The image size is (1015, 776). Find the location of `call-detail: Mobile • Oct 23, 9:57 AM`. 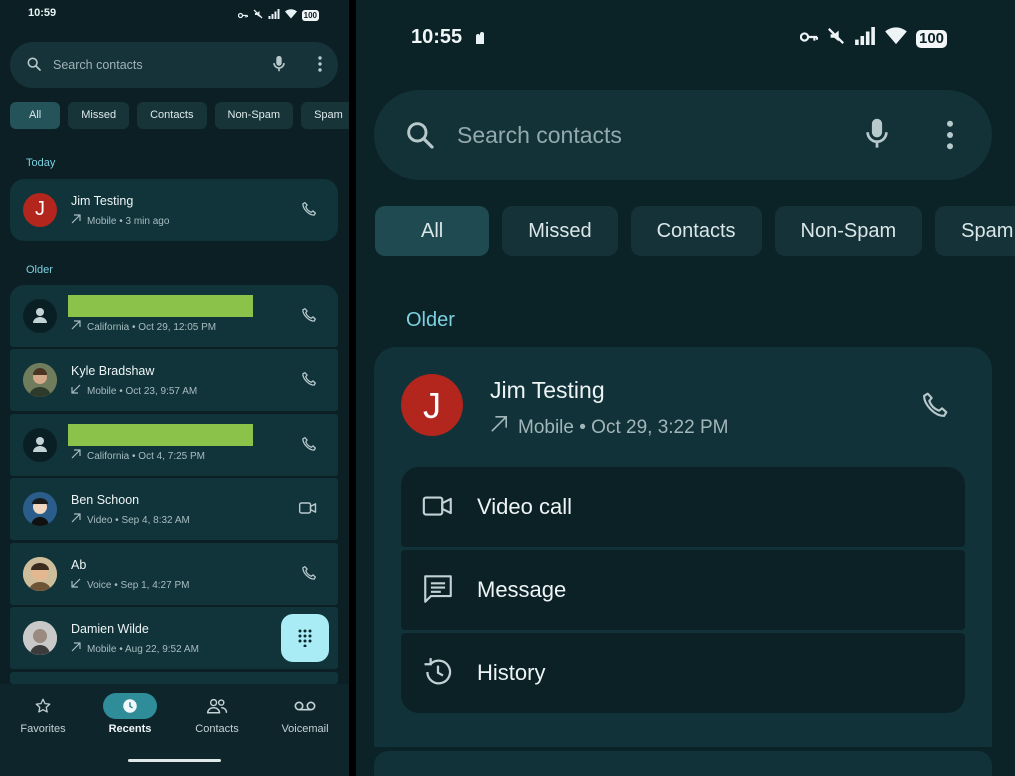

call-detail: Mobile • Oct 23, 9:57 AM is located at coordinates (142, 391).